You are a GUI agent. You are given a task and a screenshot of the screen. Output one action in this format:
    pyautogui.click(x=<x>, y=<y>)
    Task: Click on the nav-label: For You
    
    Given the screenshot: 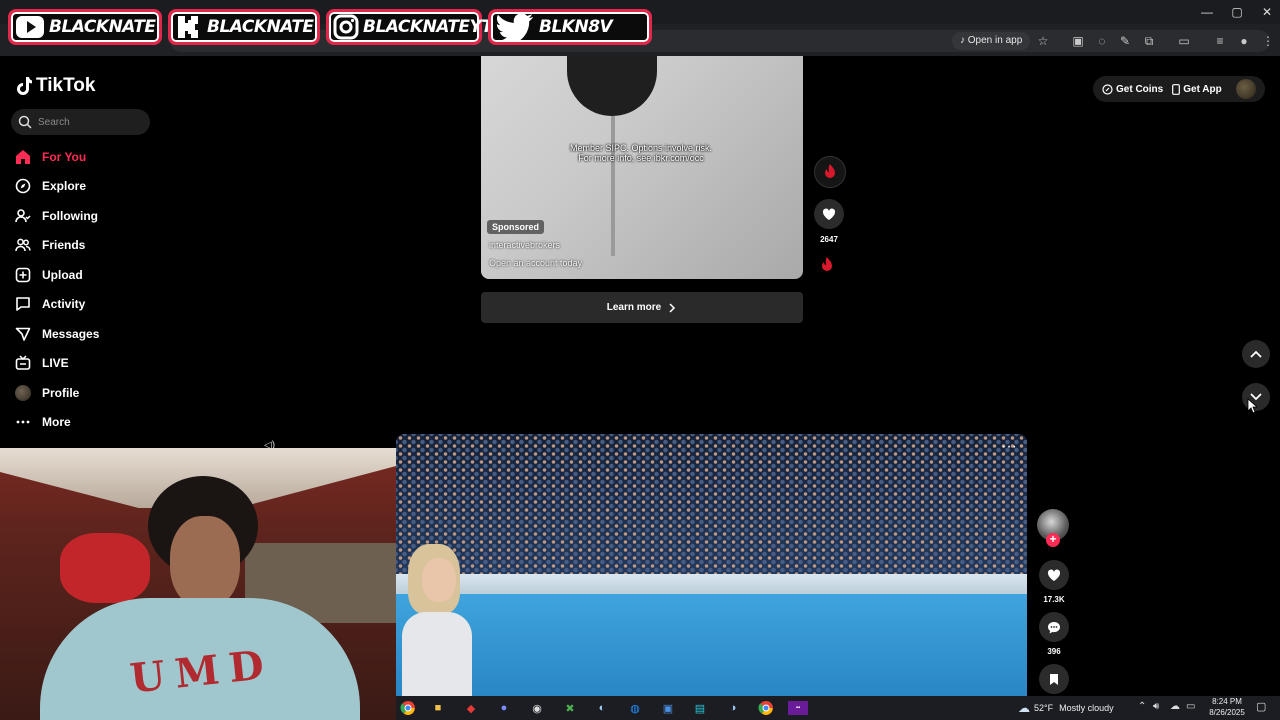 What is the action you would take?
    pyautogui.click(x=64, y=157)
    